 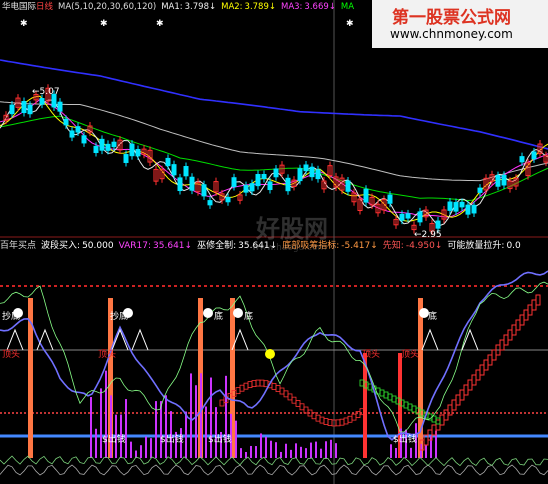 I want to click on signal-bar, so click(x=420, y=378).